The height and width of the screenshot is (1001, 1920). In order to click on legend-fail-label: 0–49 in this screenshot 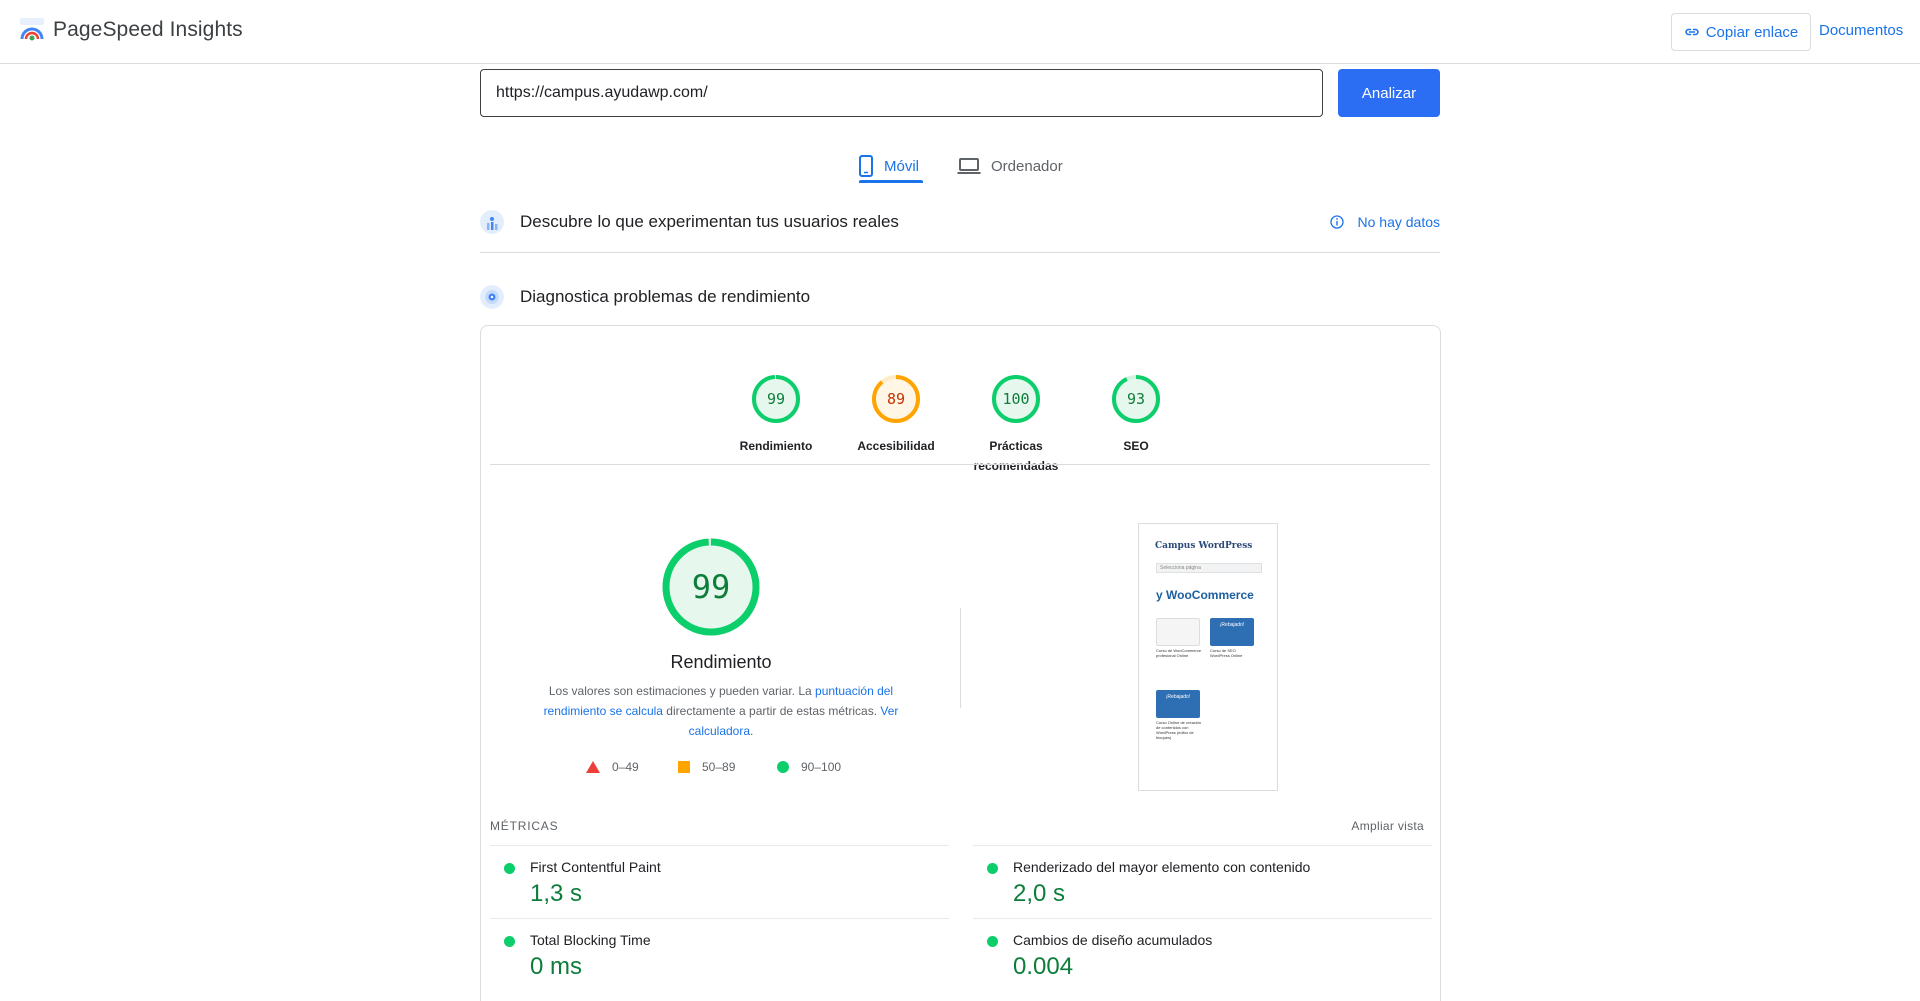, I will do `click(625, 767)`.